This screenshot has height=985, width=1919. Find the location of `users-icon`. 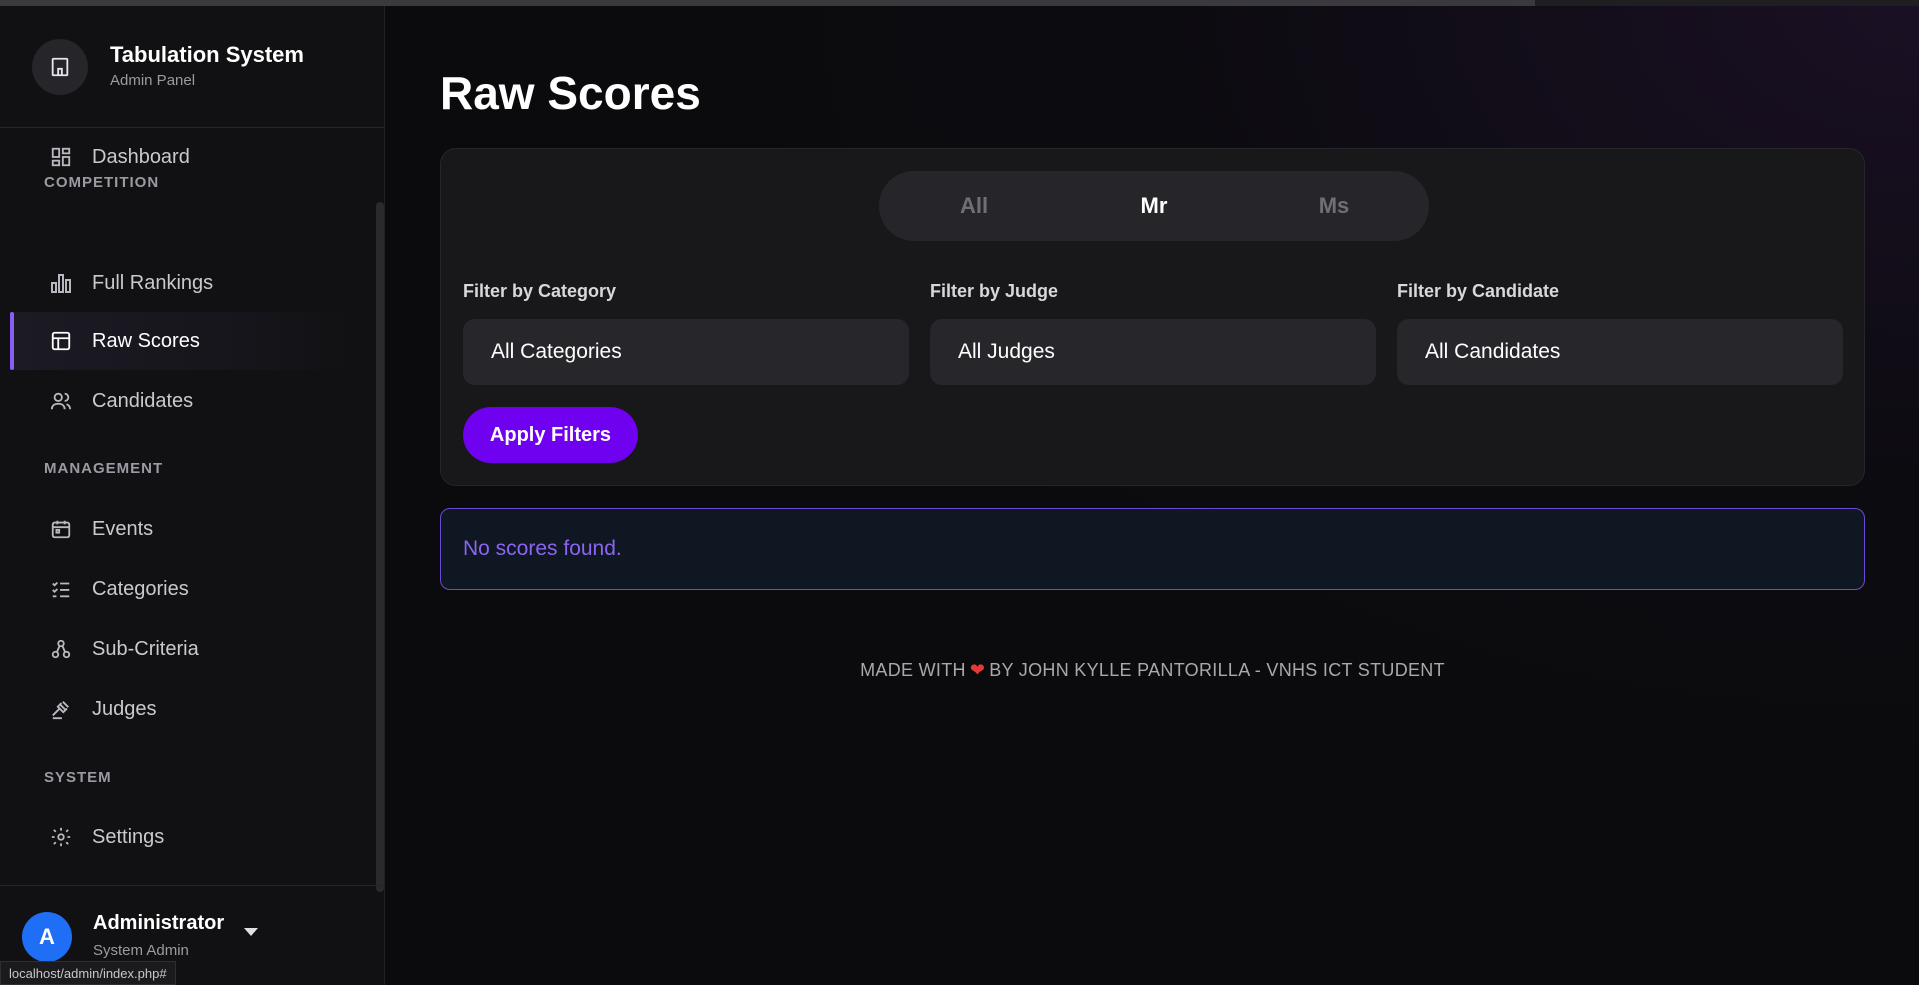

users-icon is located at coordinates (61, 401).